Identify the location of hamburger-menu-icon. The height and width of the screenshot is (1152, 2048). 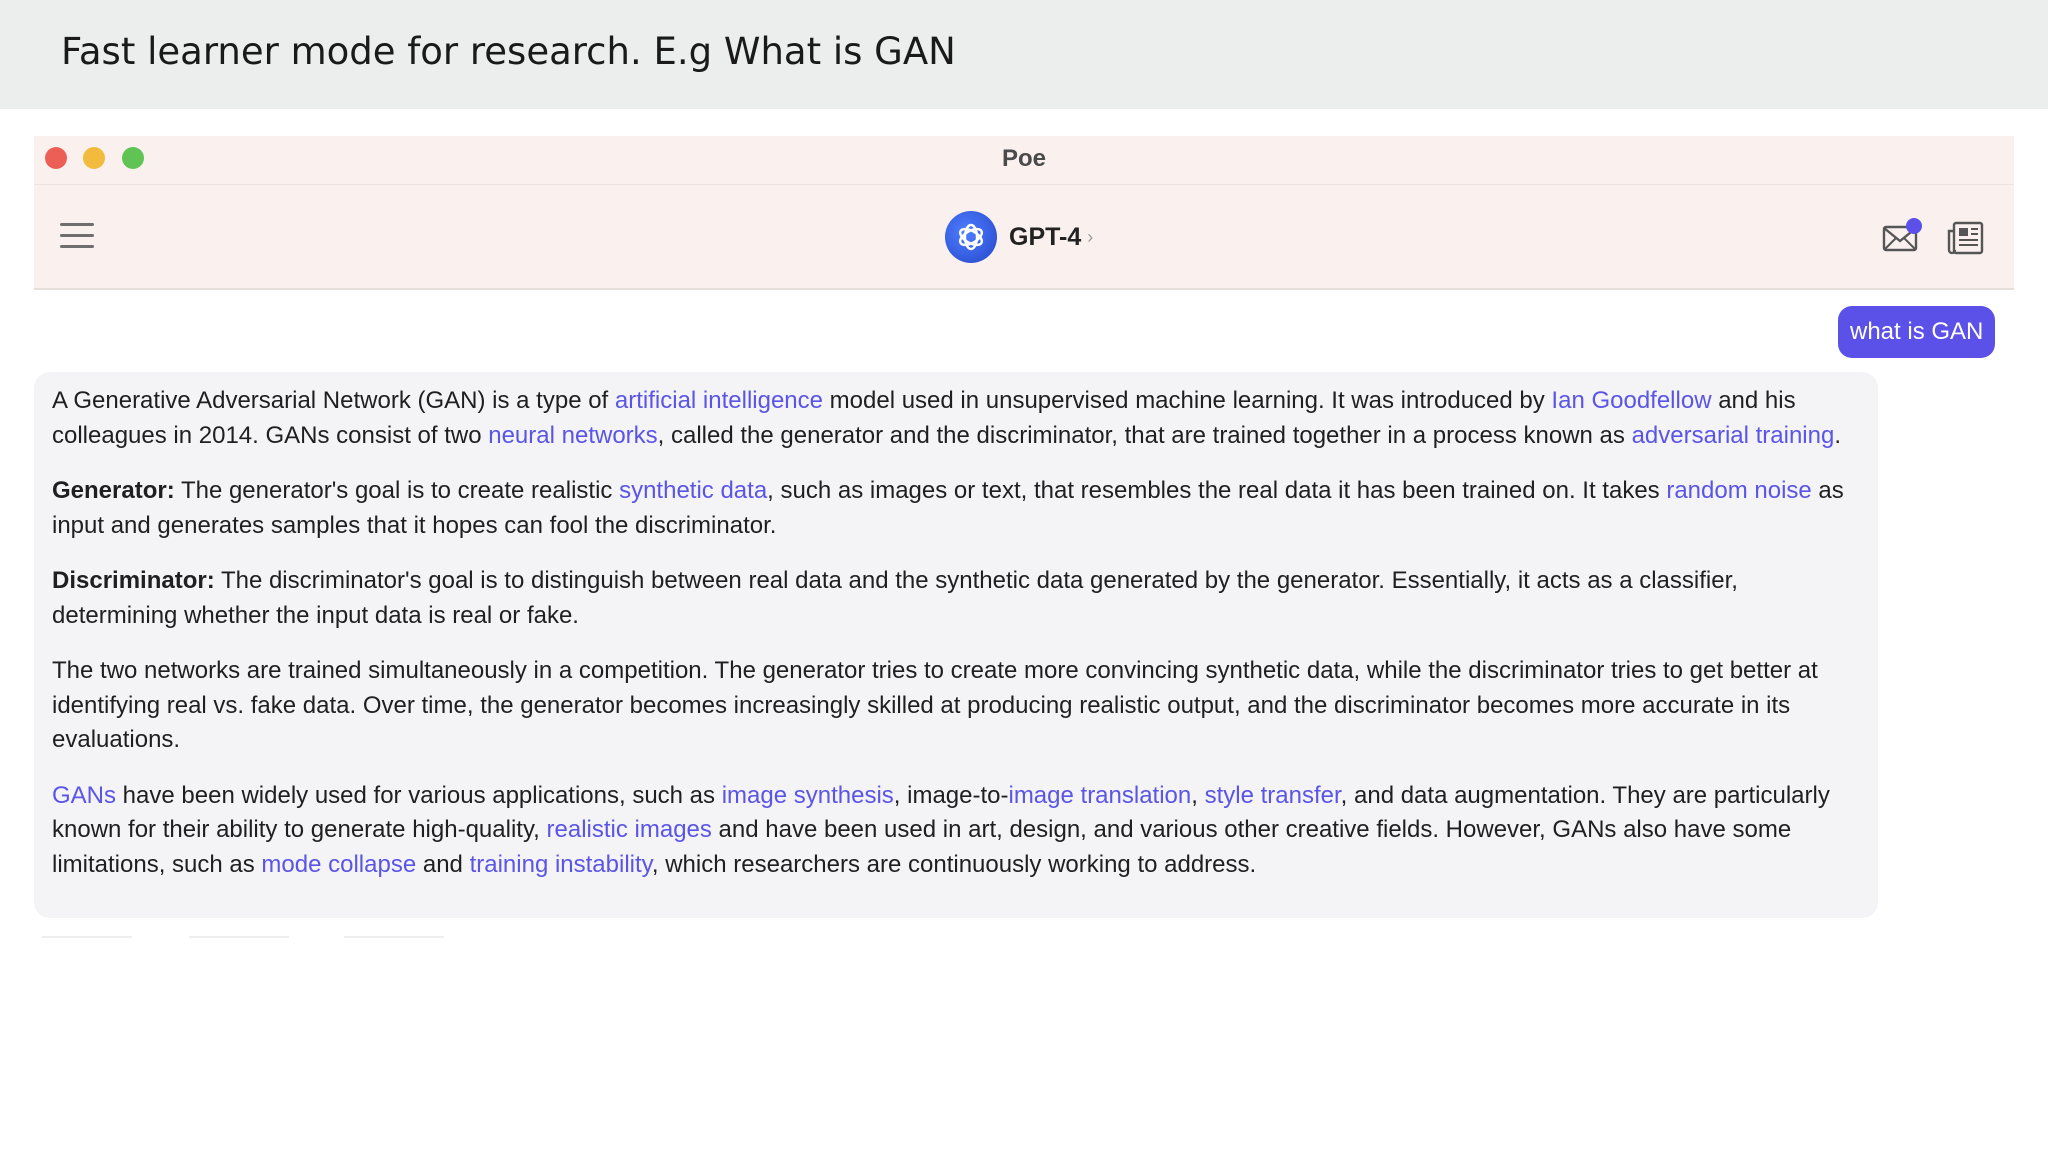
(77, 237).